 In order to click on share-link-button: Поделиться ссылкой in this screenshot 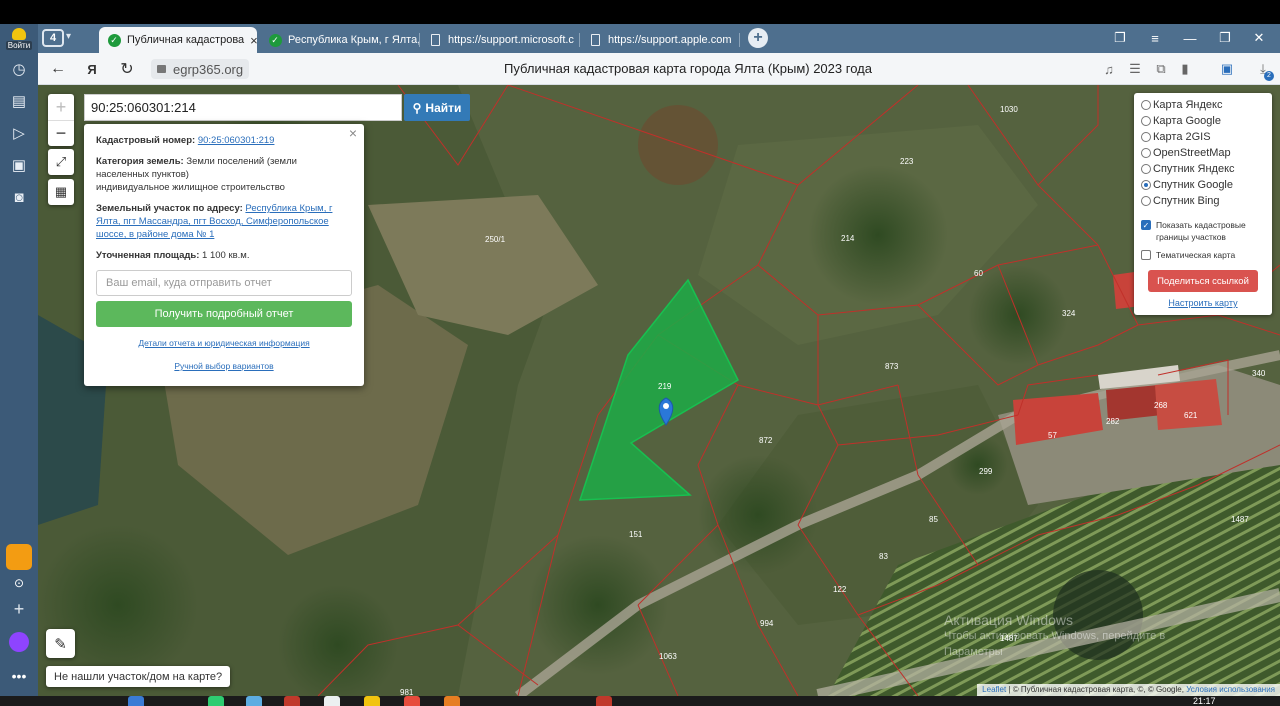, I will do `click(1203, 281)`.